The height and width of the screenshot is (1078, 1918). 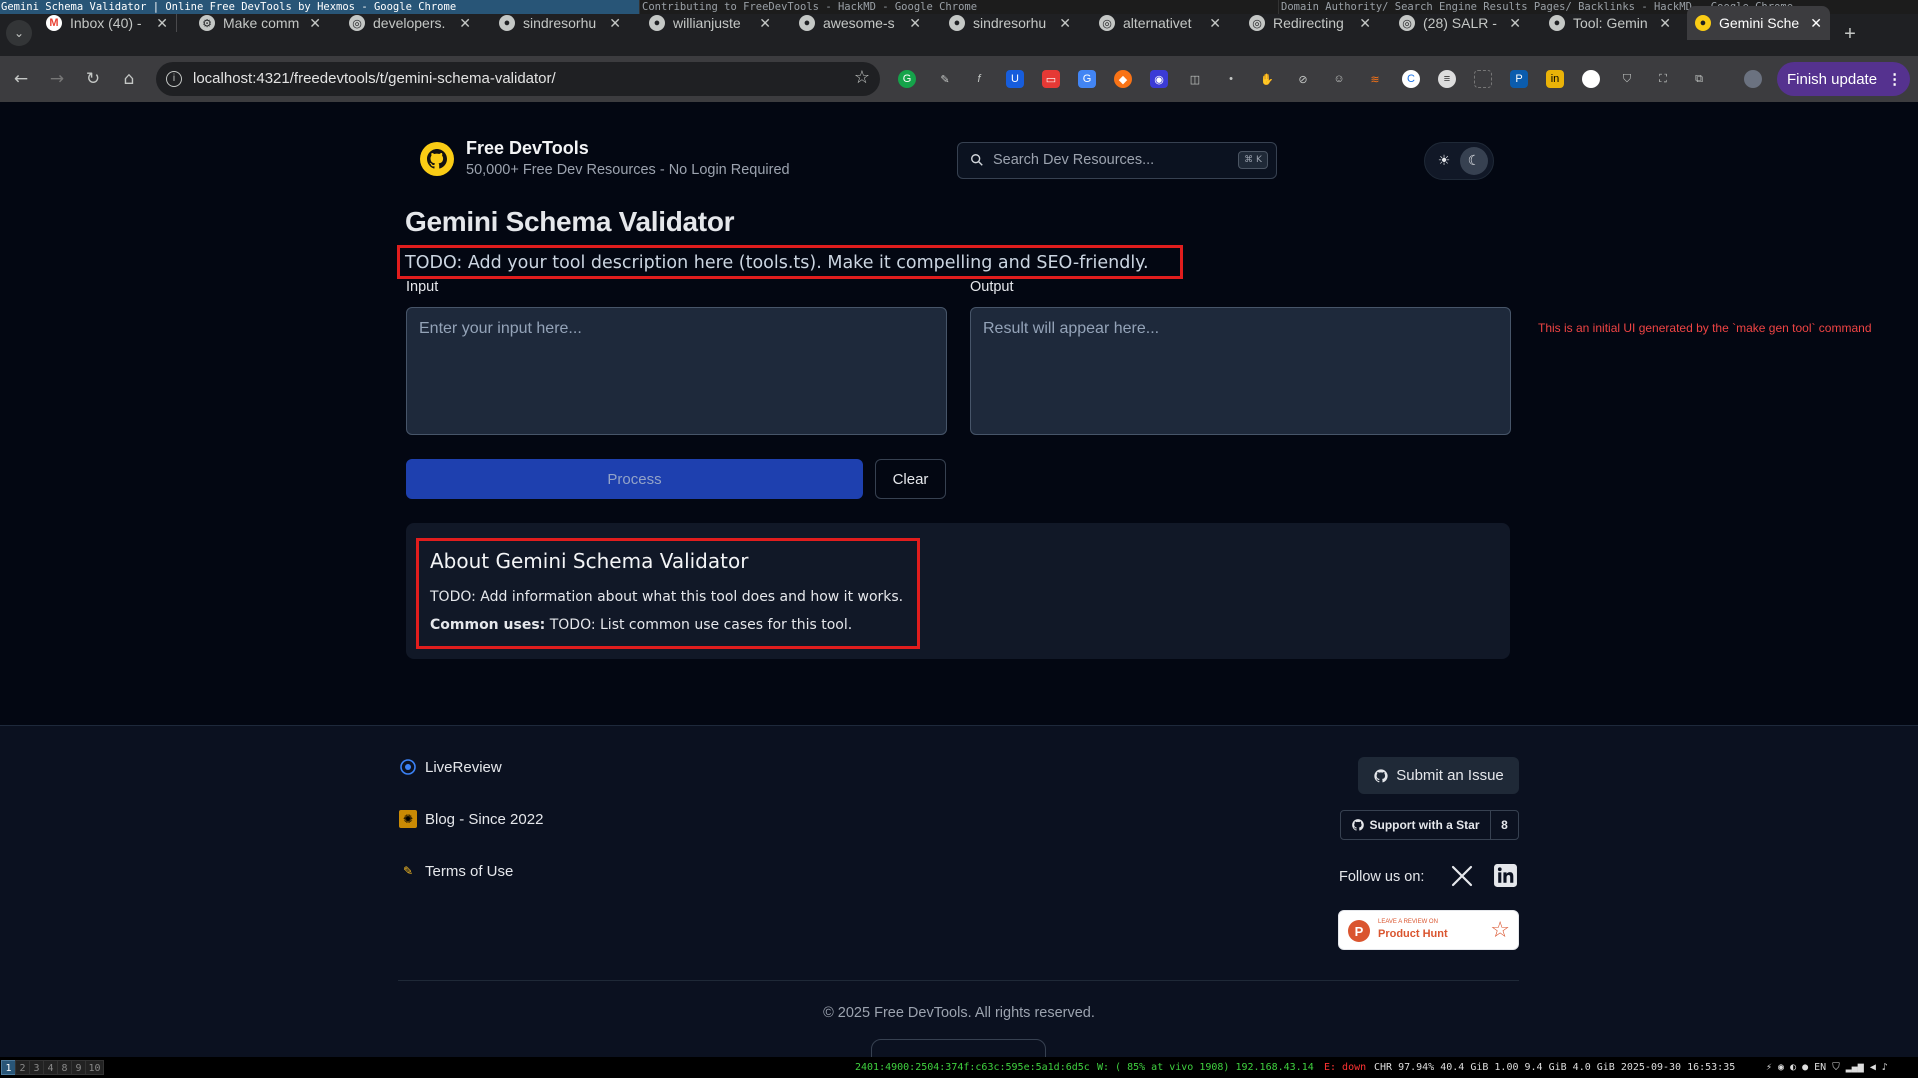 What do you see at coordinates (1267, 79) in the screenshot?
I see `hand-extension-icon: ✋` at bounding box center [1267, 79].